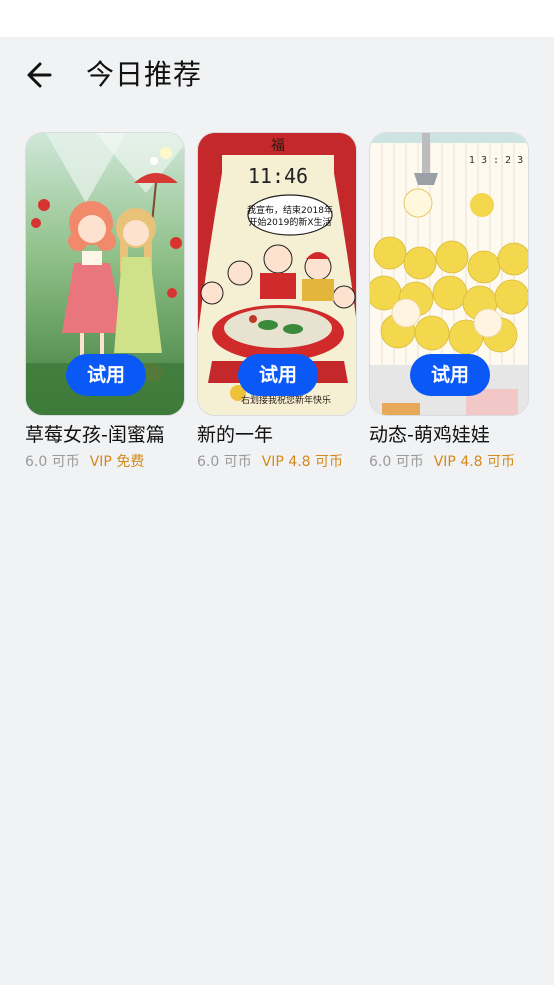 This screenshot has height=985, width=554. What do you see at coordinates (290, 210) in the screenshot?
I see `preview-speech-line-1: 我宣布，结束2018年` at bounding box center [290, 210].